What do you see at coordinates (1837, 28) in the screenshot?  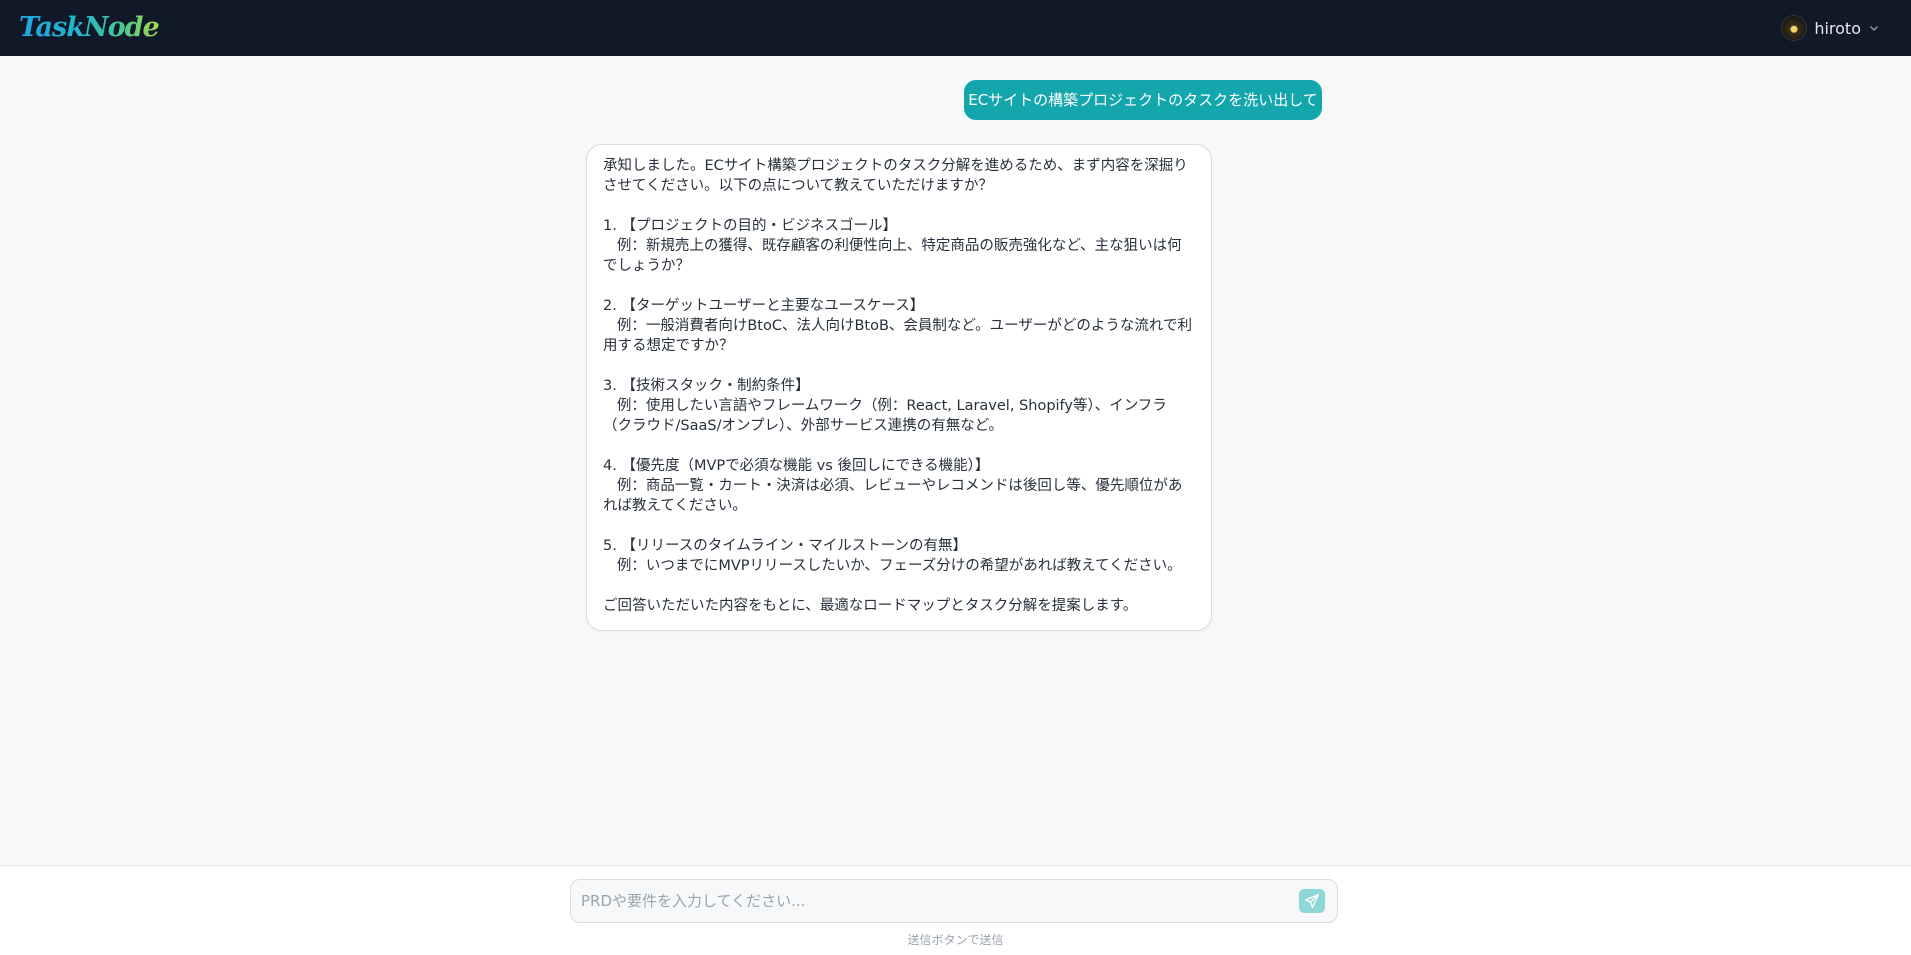 I see `username-label: hiroto` at bounding box center [1837, 28].